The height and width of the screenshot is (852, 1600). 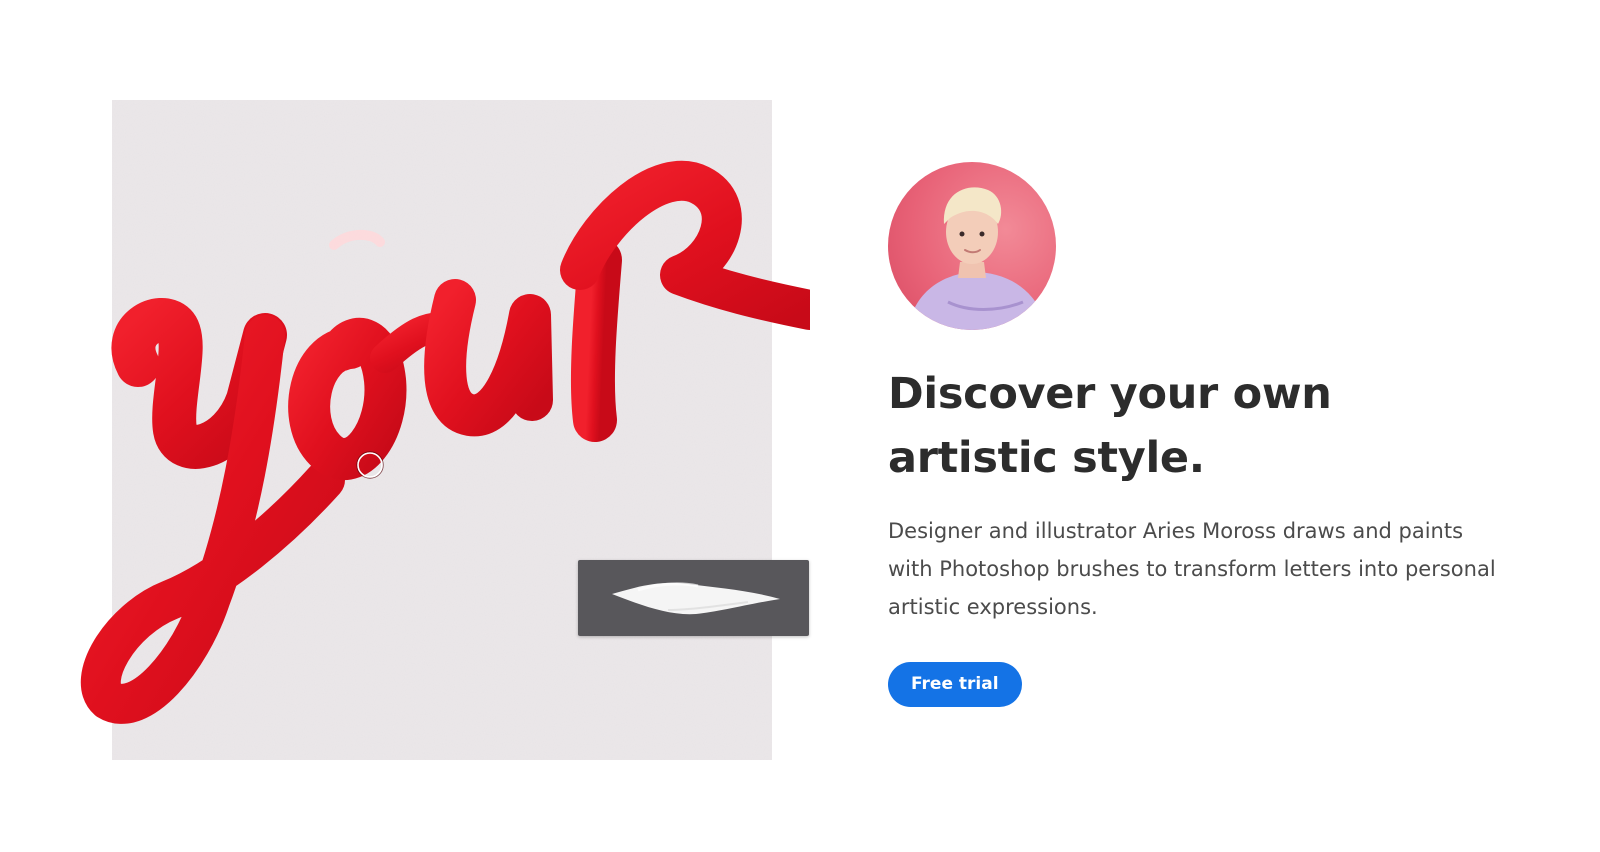 I want to click on brush-stroke-preview, so click(x=696, y=598).